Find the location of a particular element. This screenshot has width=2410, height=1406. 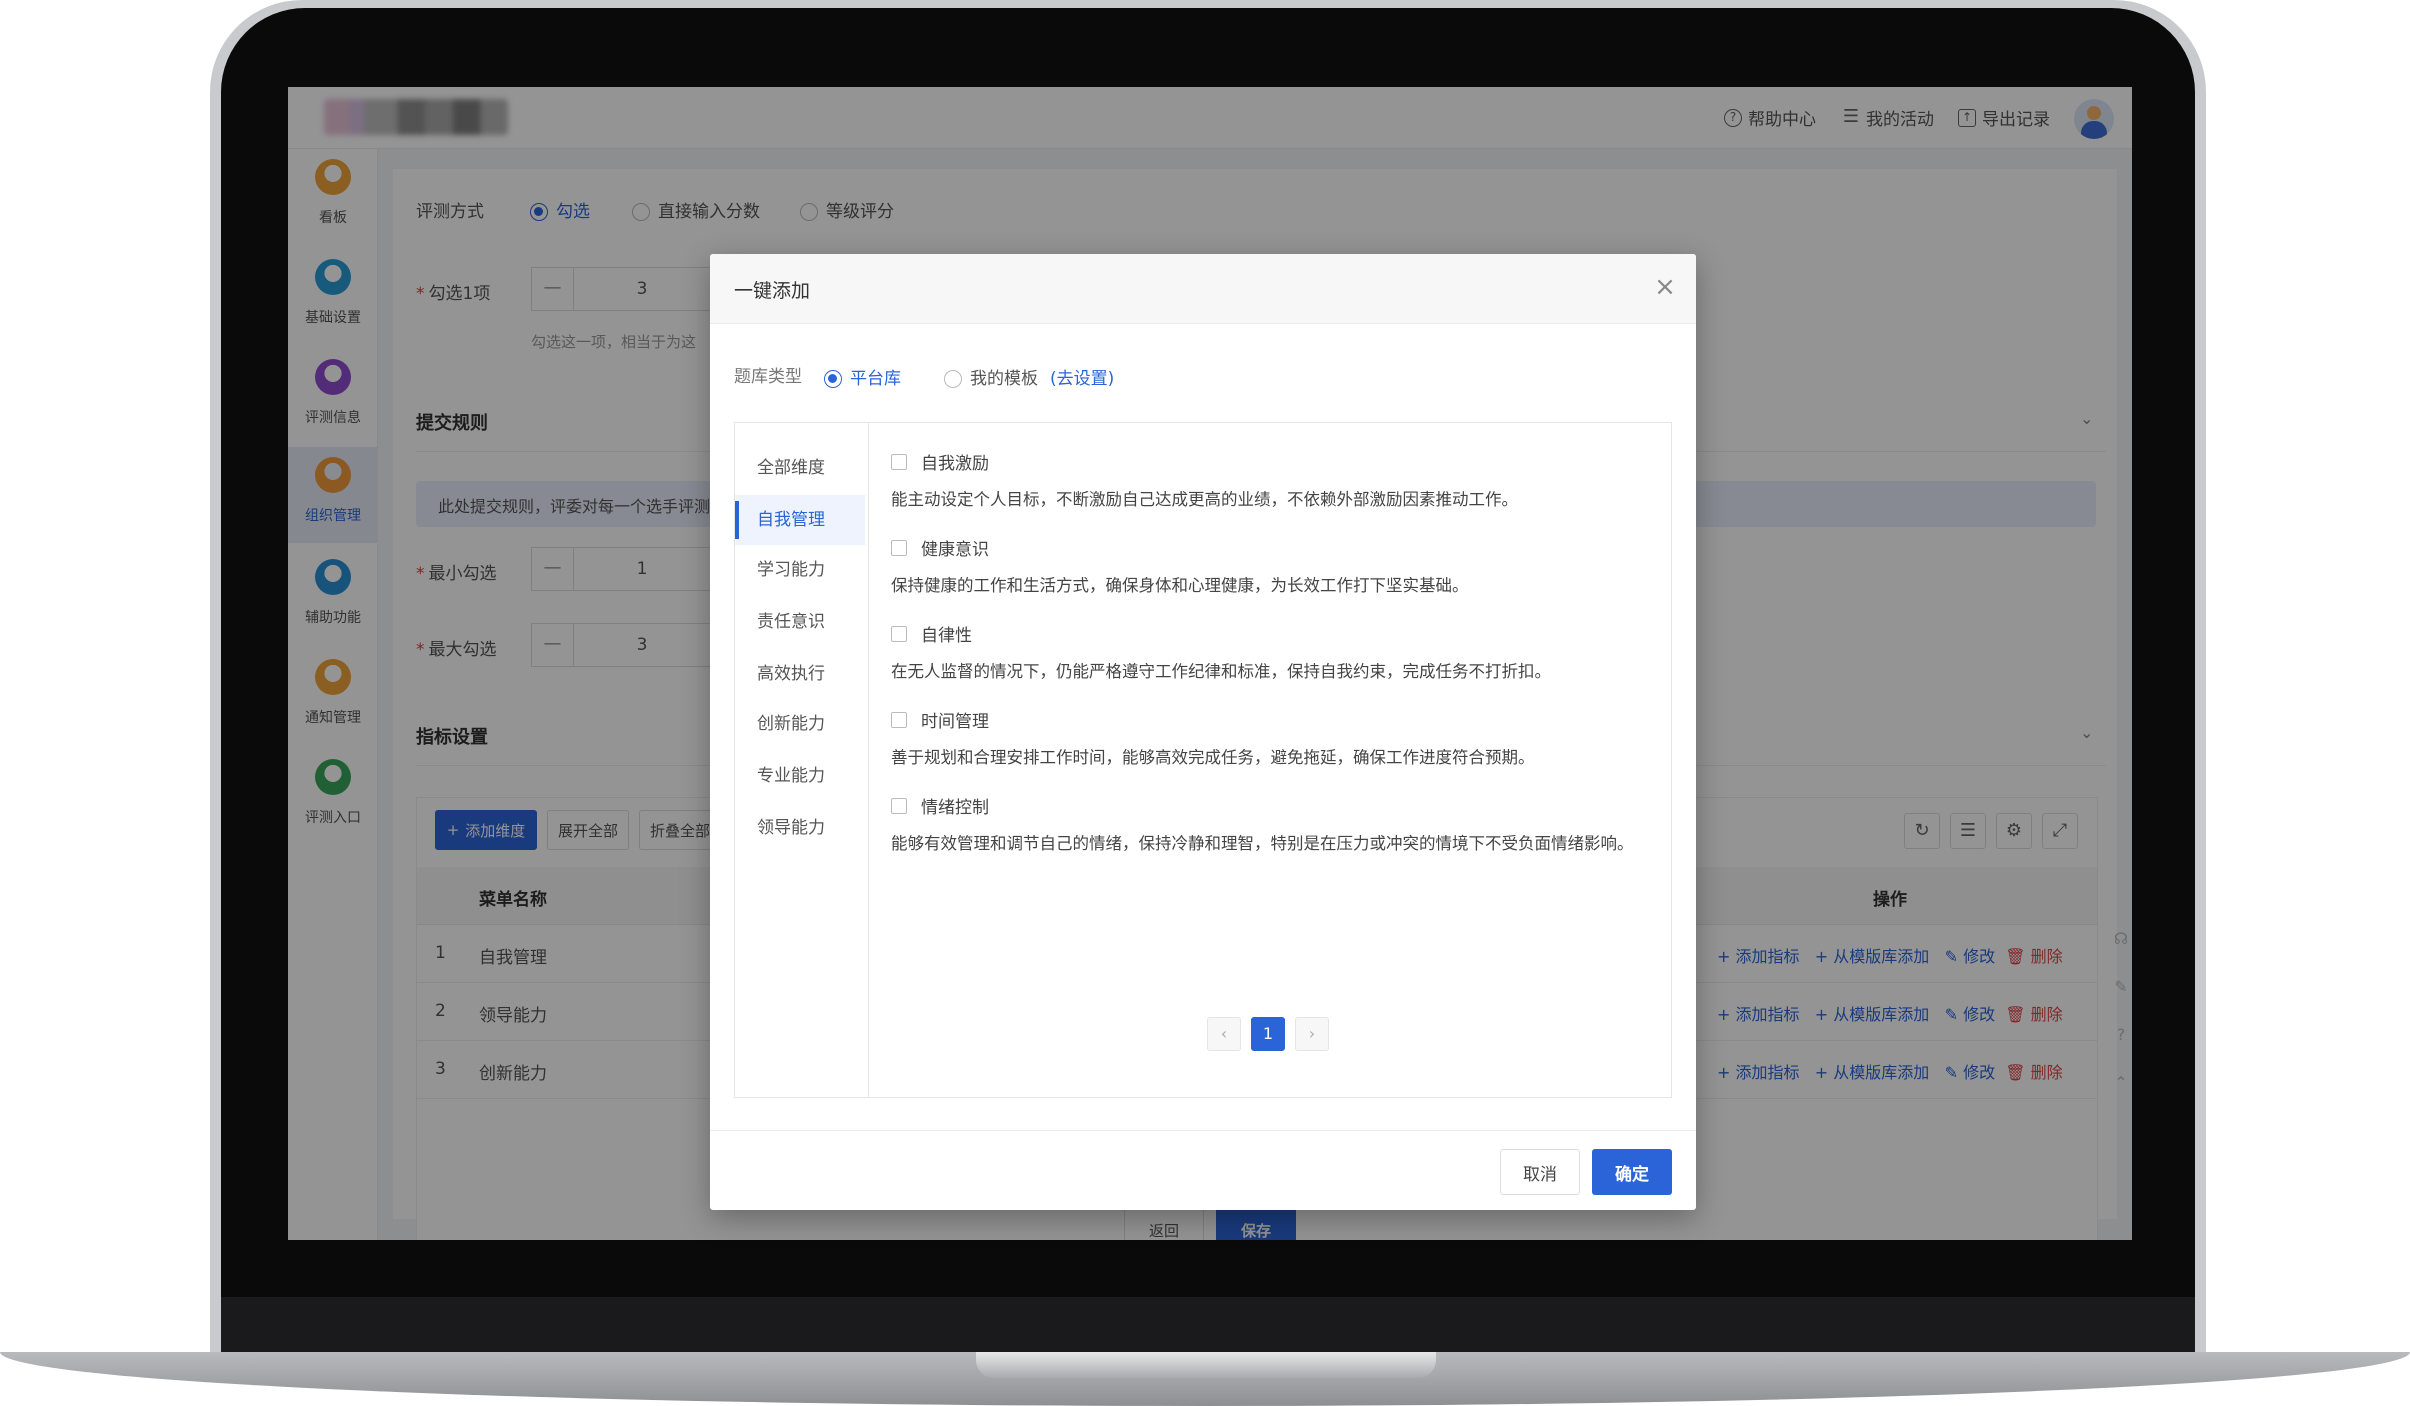

confirm-label: 确定 is located at coordinates (1632, 1174).